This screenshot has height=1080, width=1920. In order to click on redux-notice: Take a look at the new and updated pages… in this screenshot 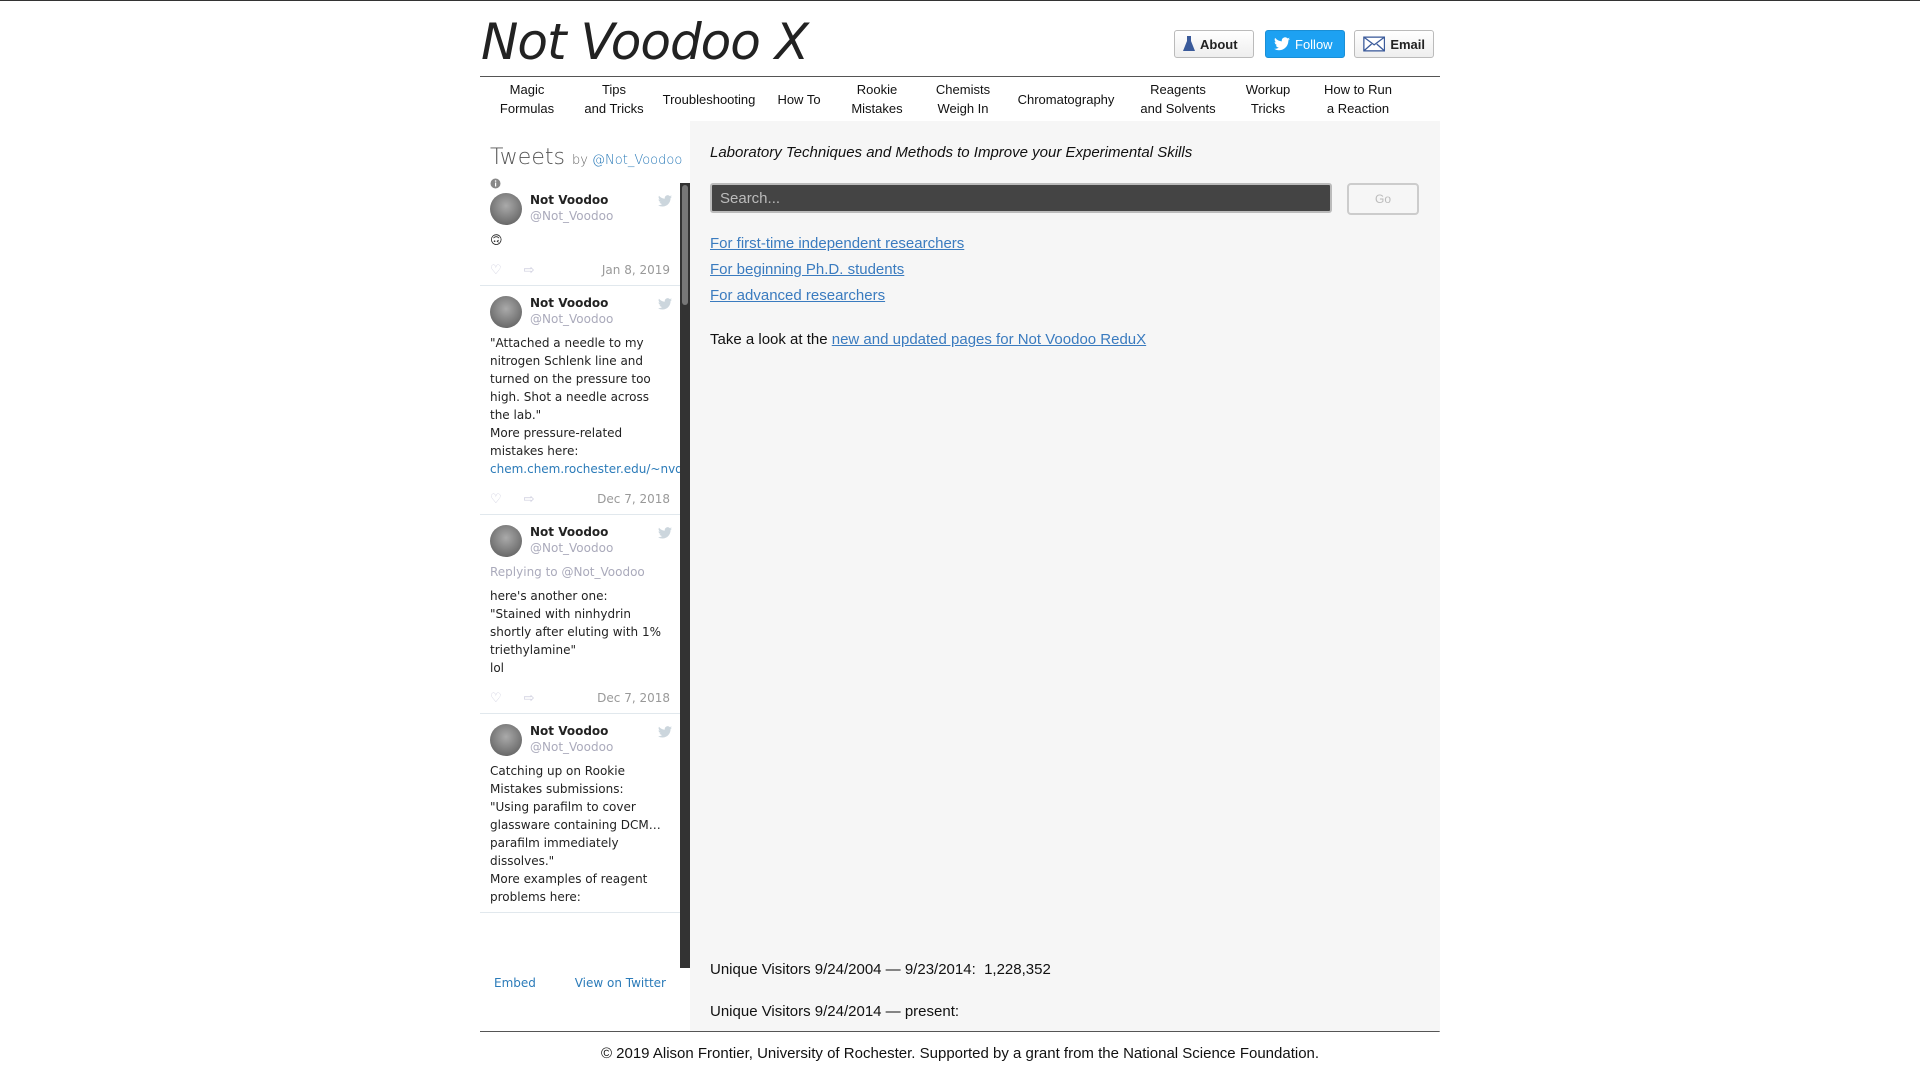, I will do `click(928, 339)`.